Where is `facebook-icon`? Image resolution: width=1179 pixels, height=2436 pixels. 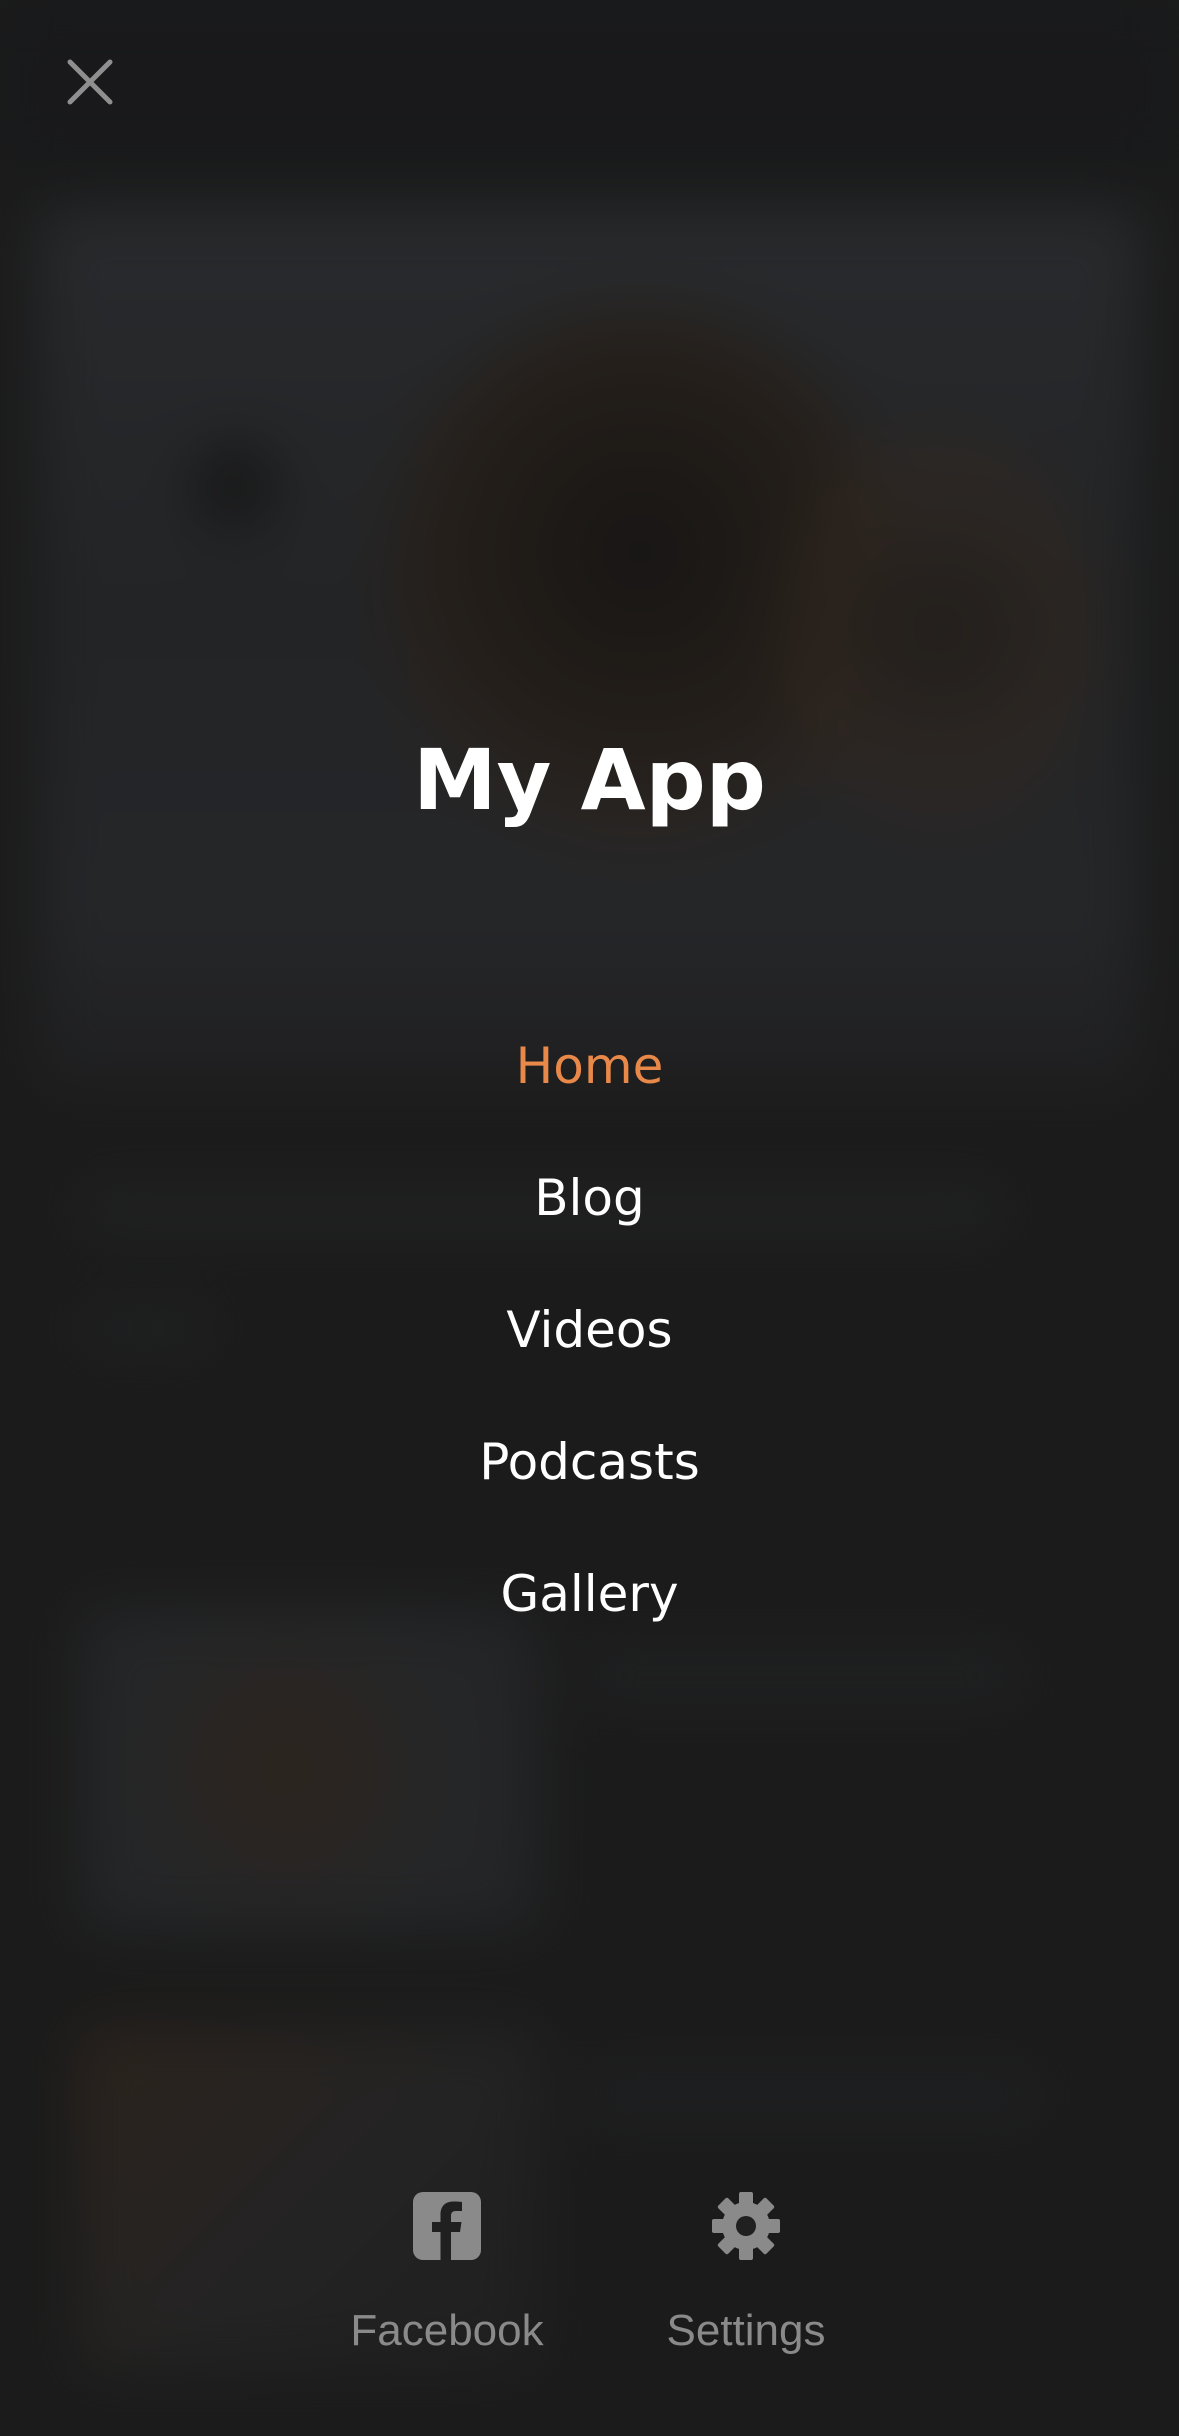 facebook-icon is located at coordinates (447, 2226).